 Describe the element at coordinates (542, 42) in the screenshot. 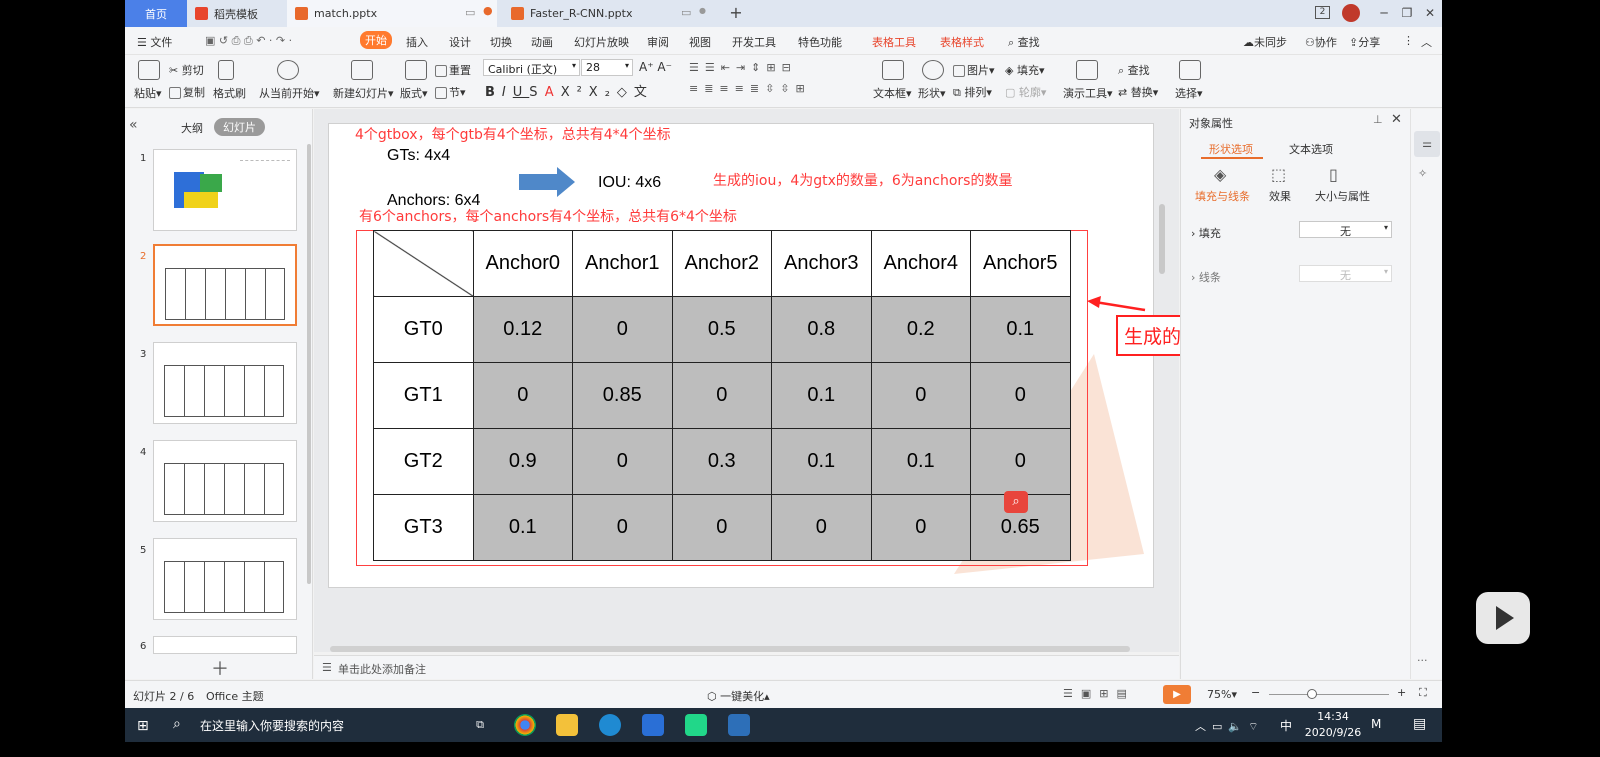

I see `menu-animation: 动画` at that location.